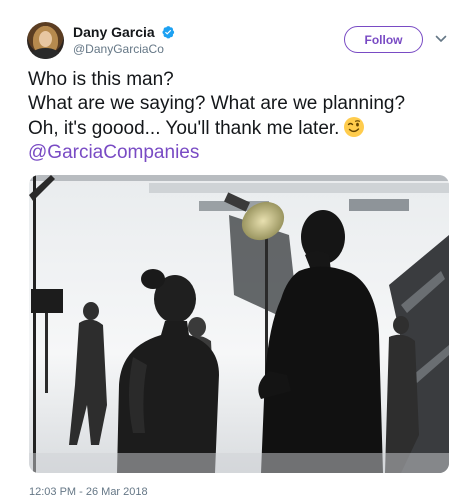  I want to click on user-handle: @DanyGarciaCo, so click(118, 49).